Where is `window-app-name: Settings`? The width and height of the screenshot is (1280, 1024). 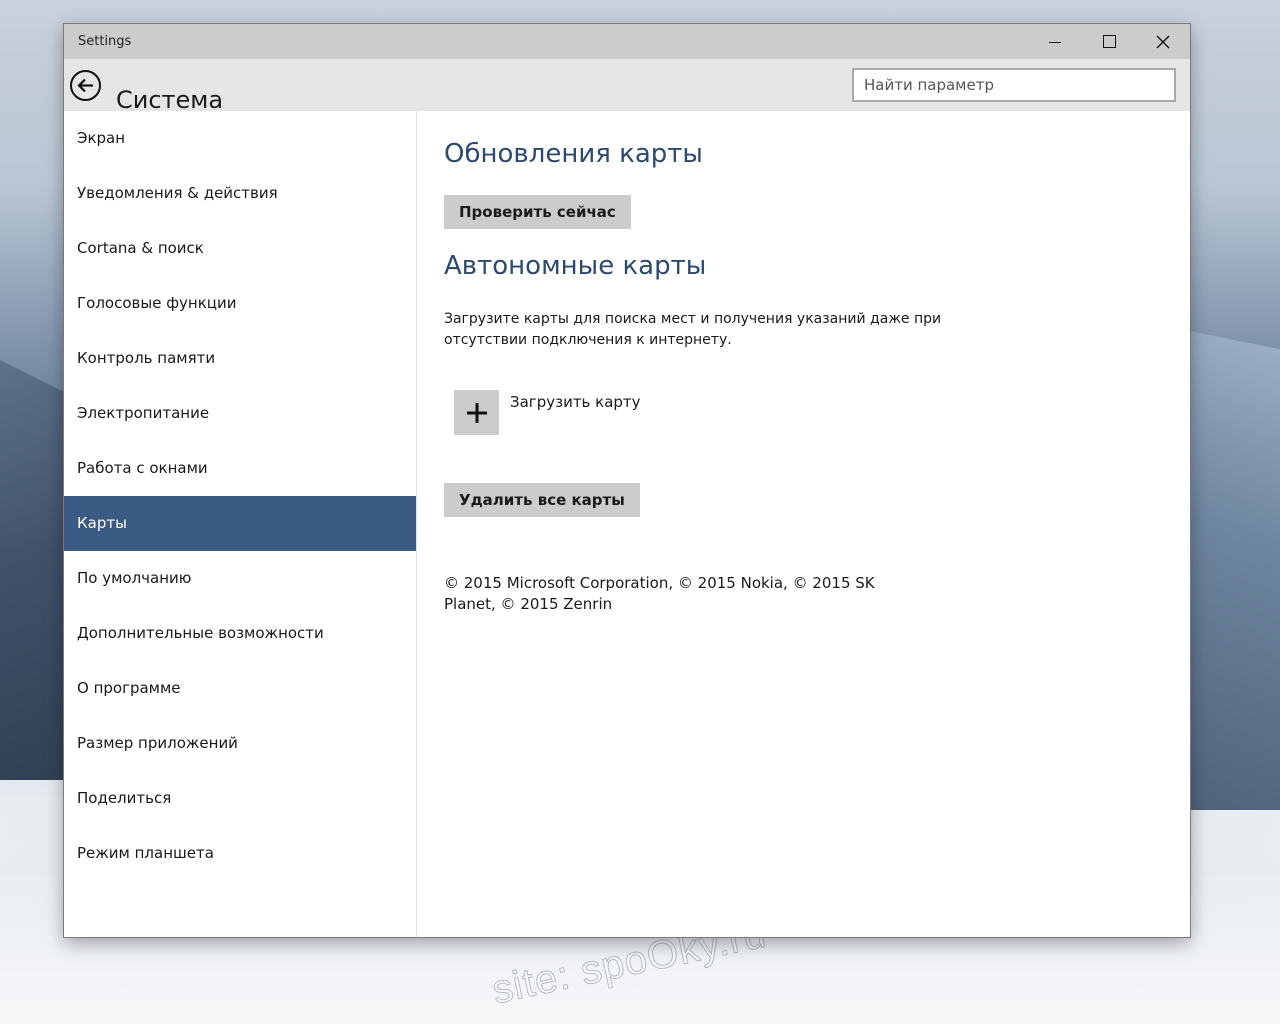 window-app-name: Settings is located at coordinates (105, 41).